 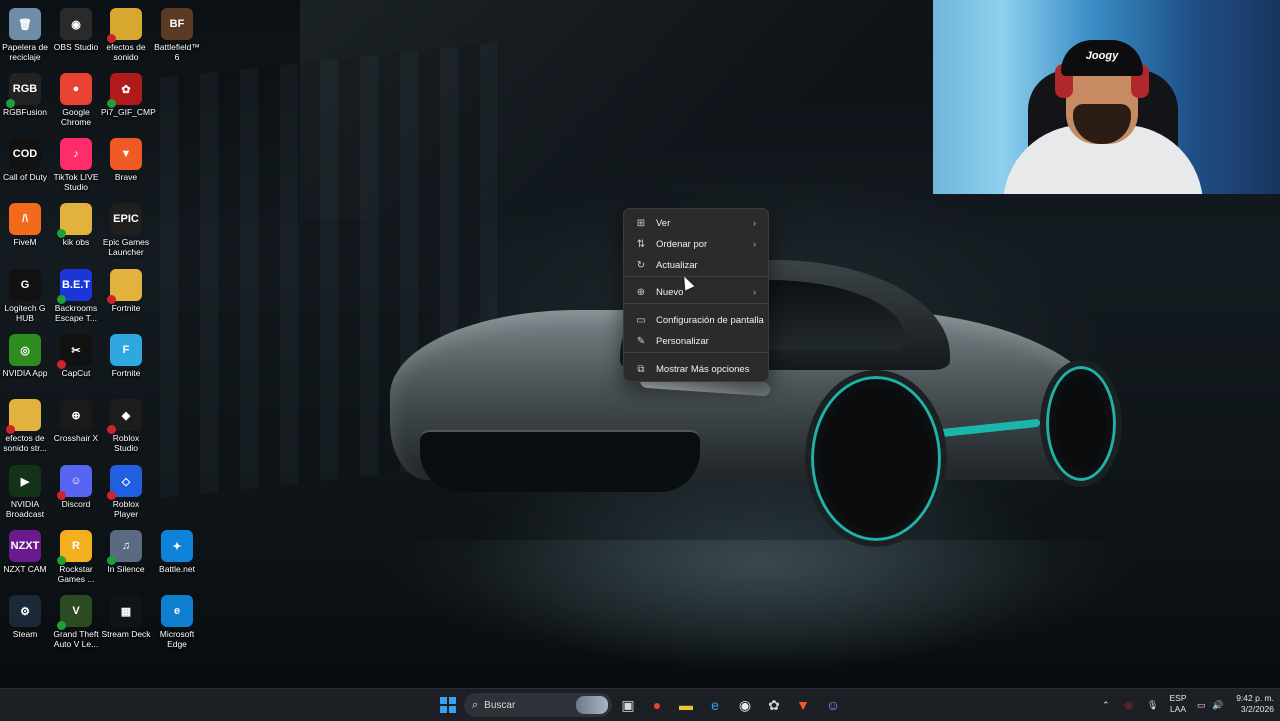 I want to click on icon-glyph: e, so click(x=177, y=611).